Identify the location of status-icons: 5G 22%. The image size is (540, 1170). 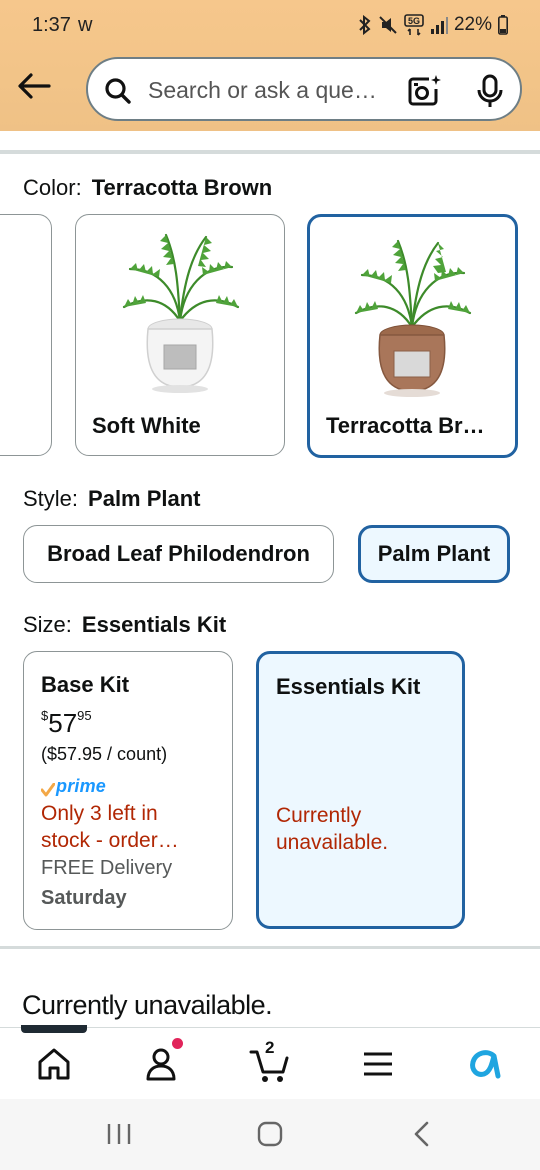
(433, 25).